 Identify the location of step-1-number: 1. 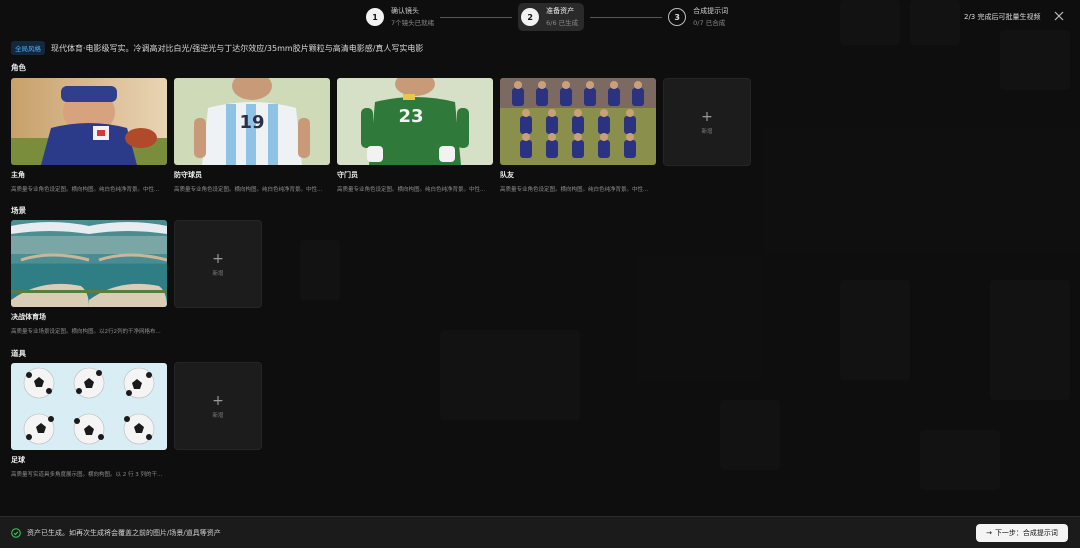
(375, 17).